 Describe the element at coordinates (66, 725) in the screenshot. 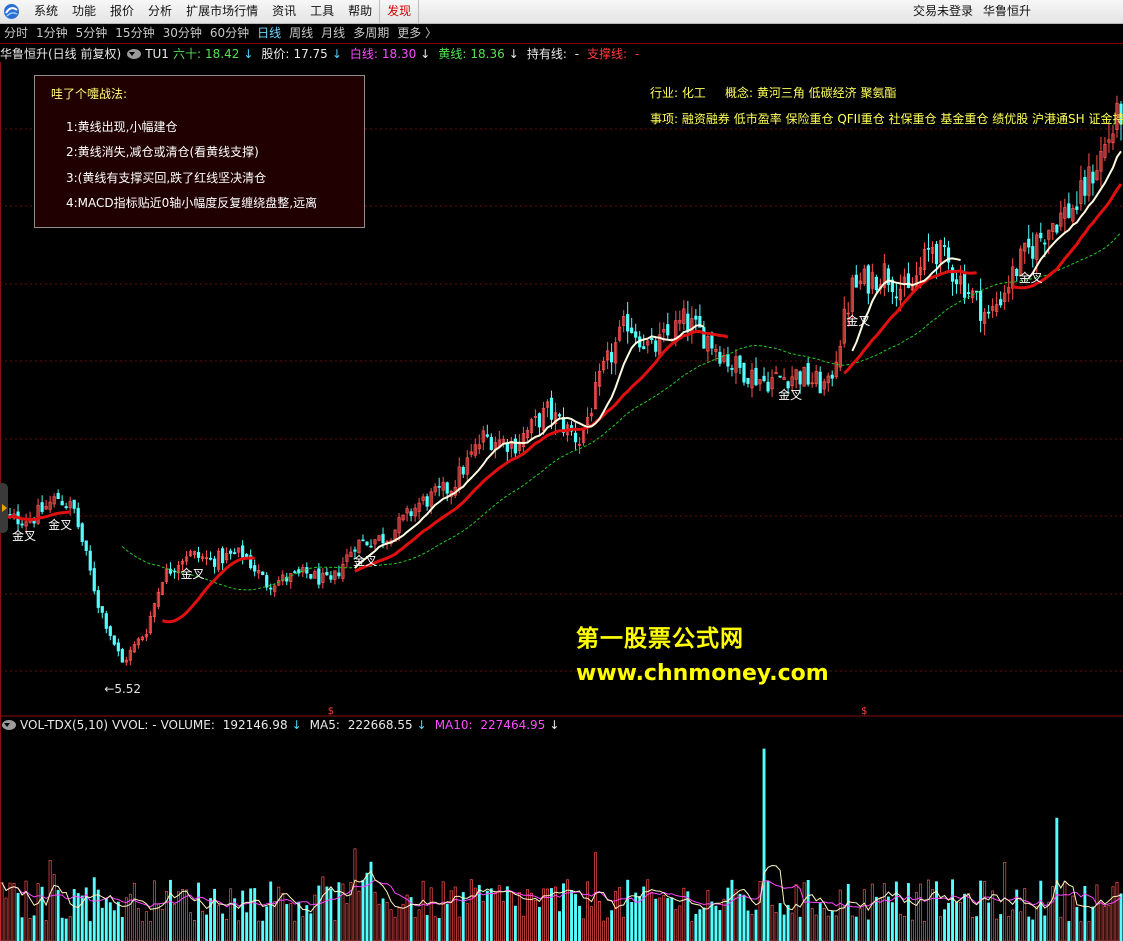

I see `volume-indicator-name: VOL-TDX(5,10)` at that location.